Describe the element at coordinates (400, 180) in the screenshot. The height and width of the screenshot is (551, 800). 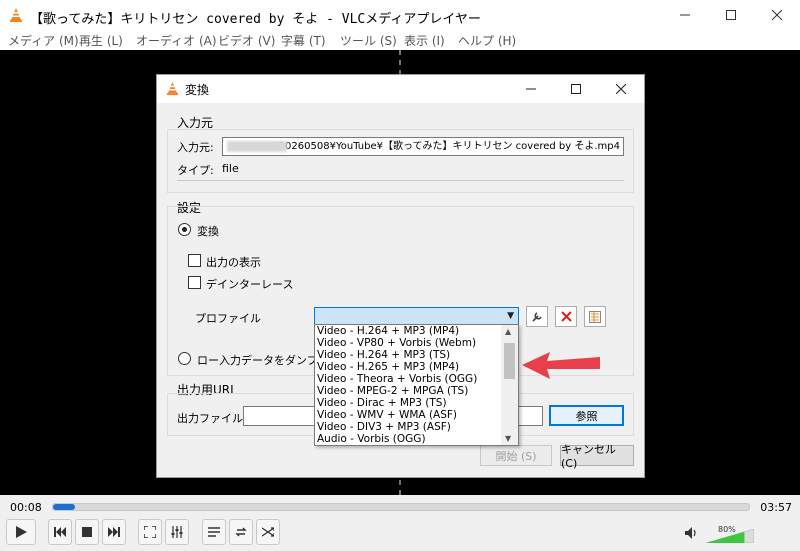
I see `divider` at that location.